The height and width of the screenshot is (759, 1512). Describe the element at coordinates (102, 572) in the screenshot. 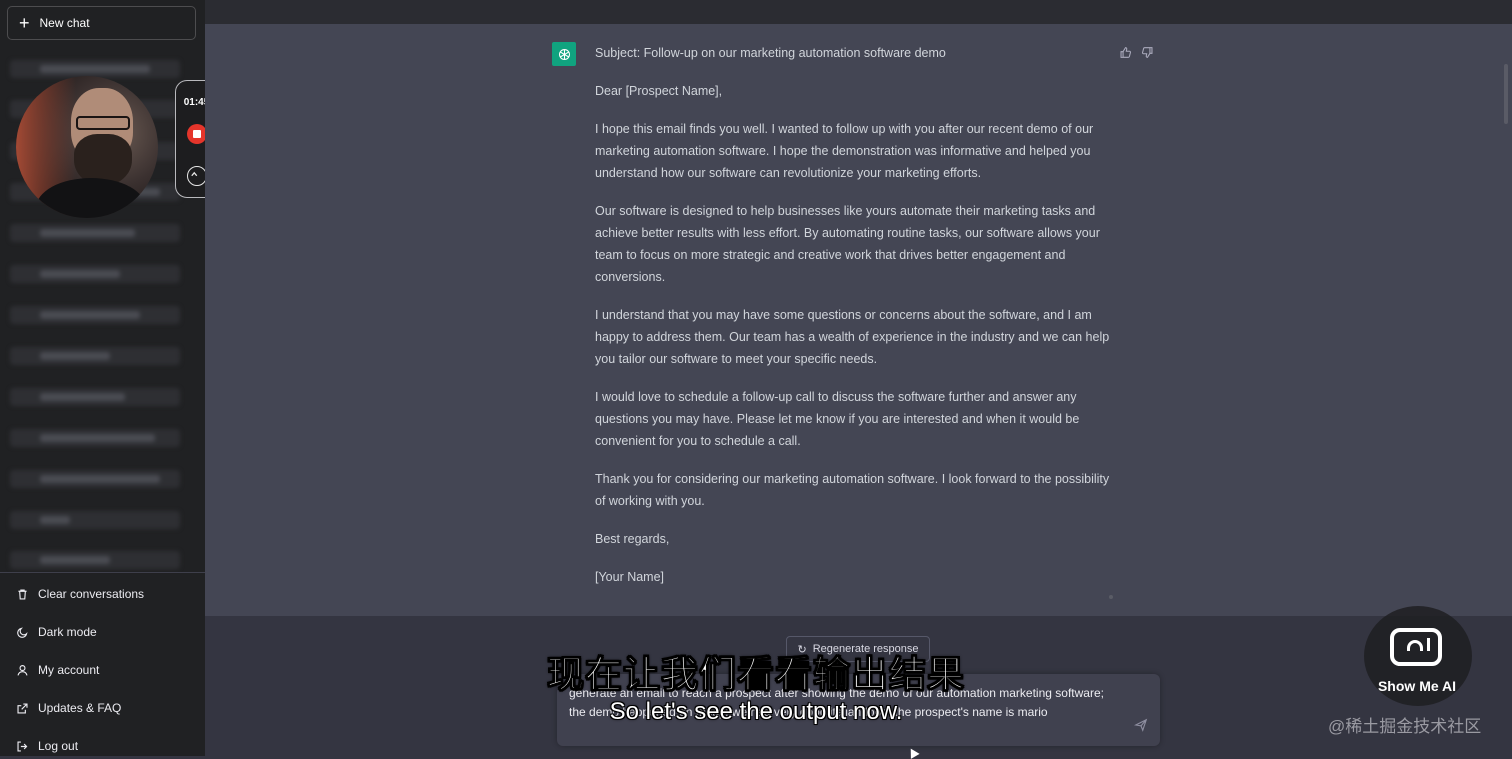

I see `sidebar-divider` at that location.